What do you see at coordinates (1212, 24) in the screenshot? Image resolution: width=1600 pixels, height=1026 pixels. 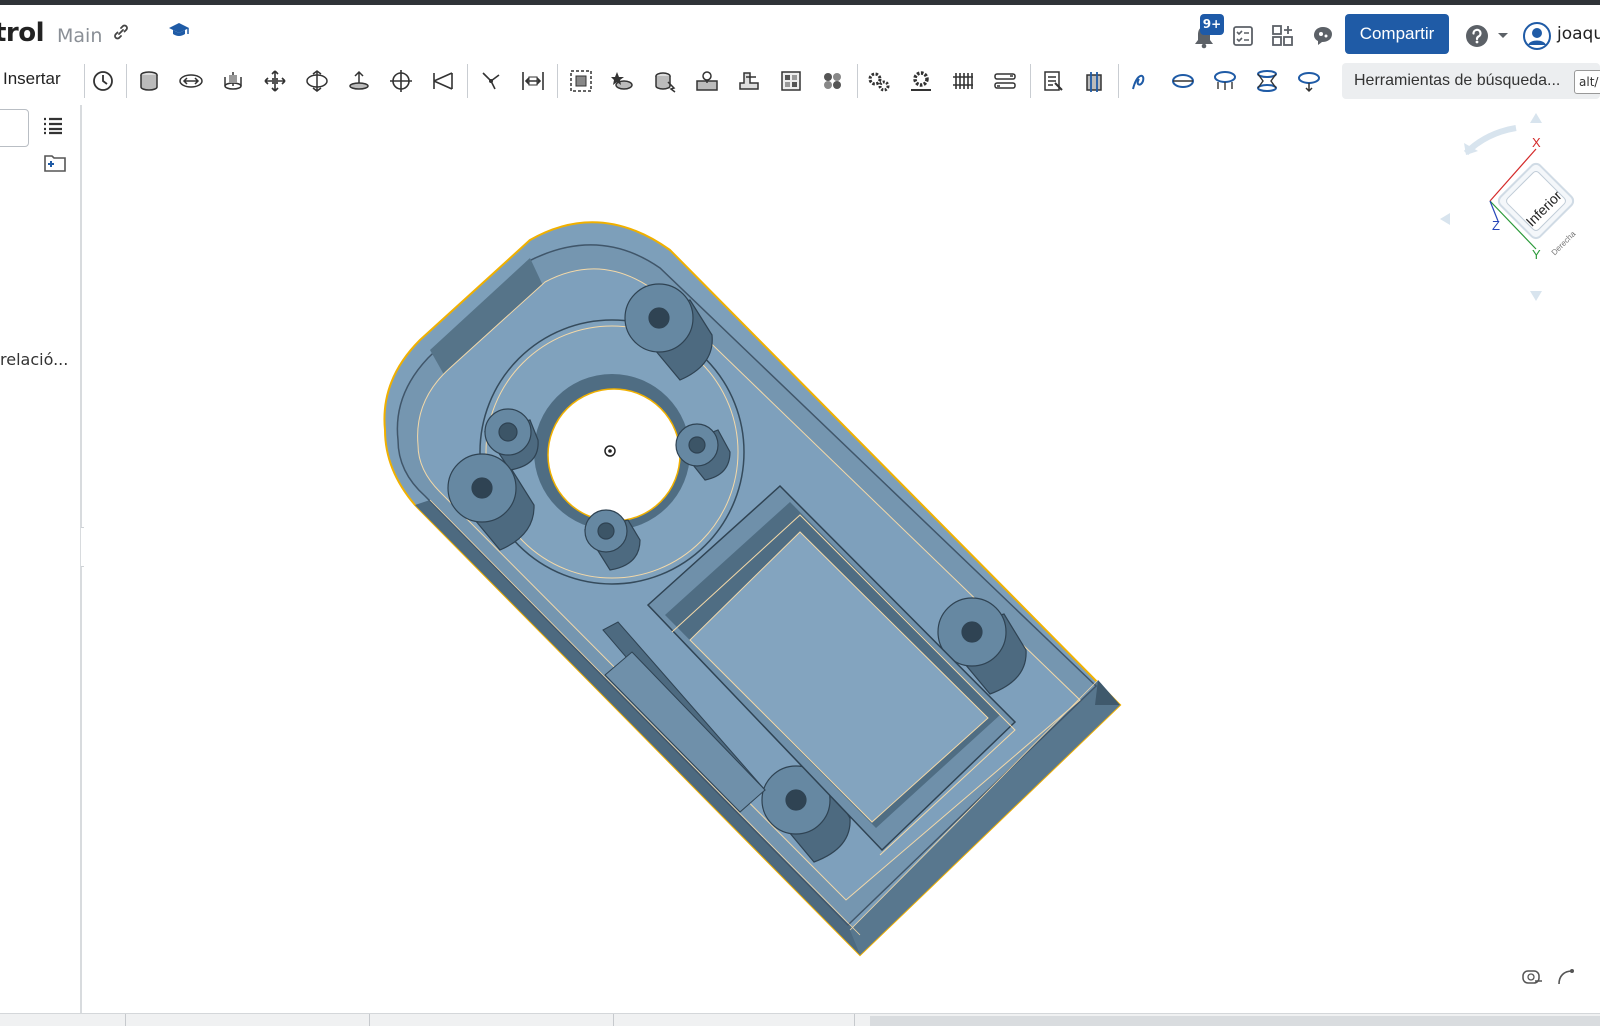 I see `notification-badge: 9+` at bounding box center [1212, 24].